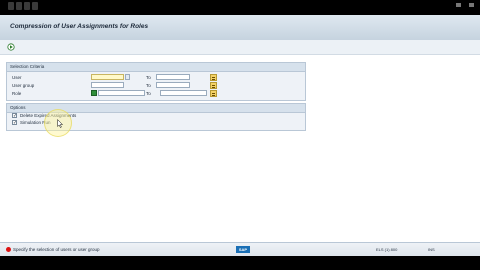  I want to click on row-label: User group, so click(23, 85).